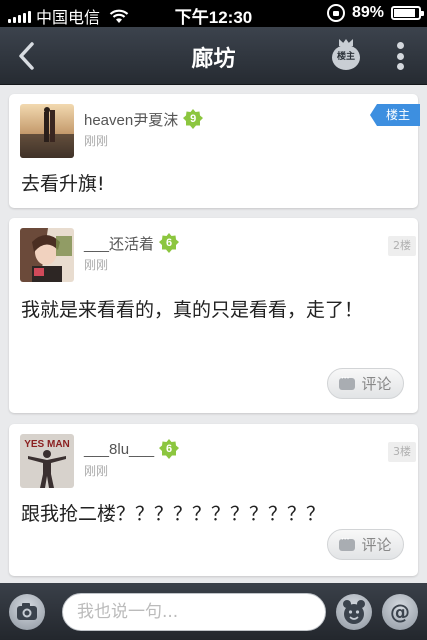  I want to click on composer-bar: 我也说一句... @, so click(213, 611).